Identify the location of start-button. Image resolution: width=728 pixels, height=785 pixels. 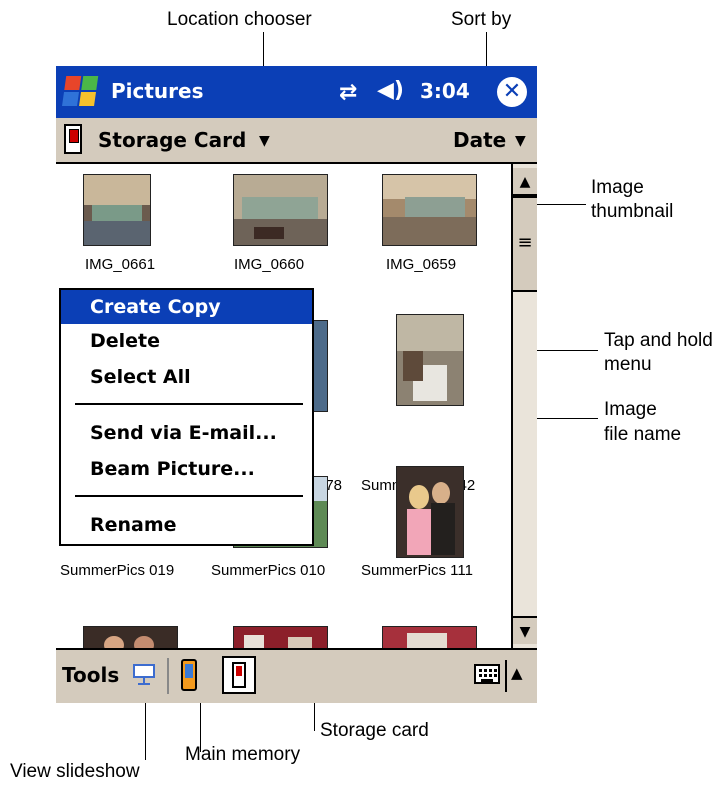
(81, 92).